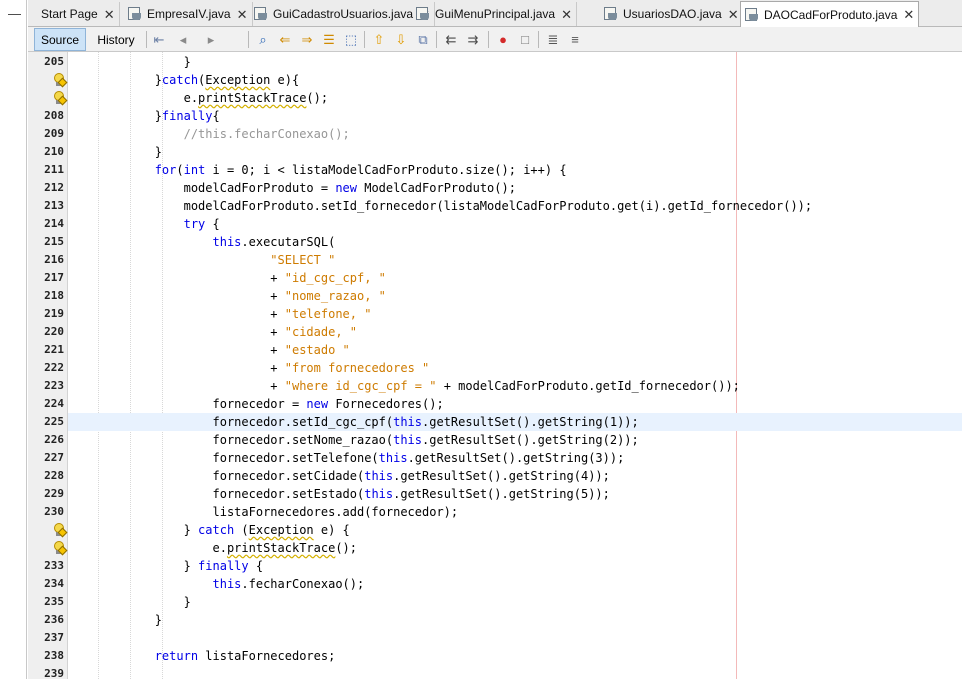  What do you see at coordinates (515, 584) in the screenshot?
I see `code-line: this.fecharConexao();` at bounding box center [515, 584].